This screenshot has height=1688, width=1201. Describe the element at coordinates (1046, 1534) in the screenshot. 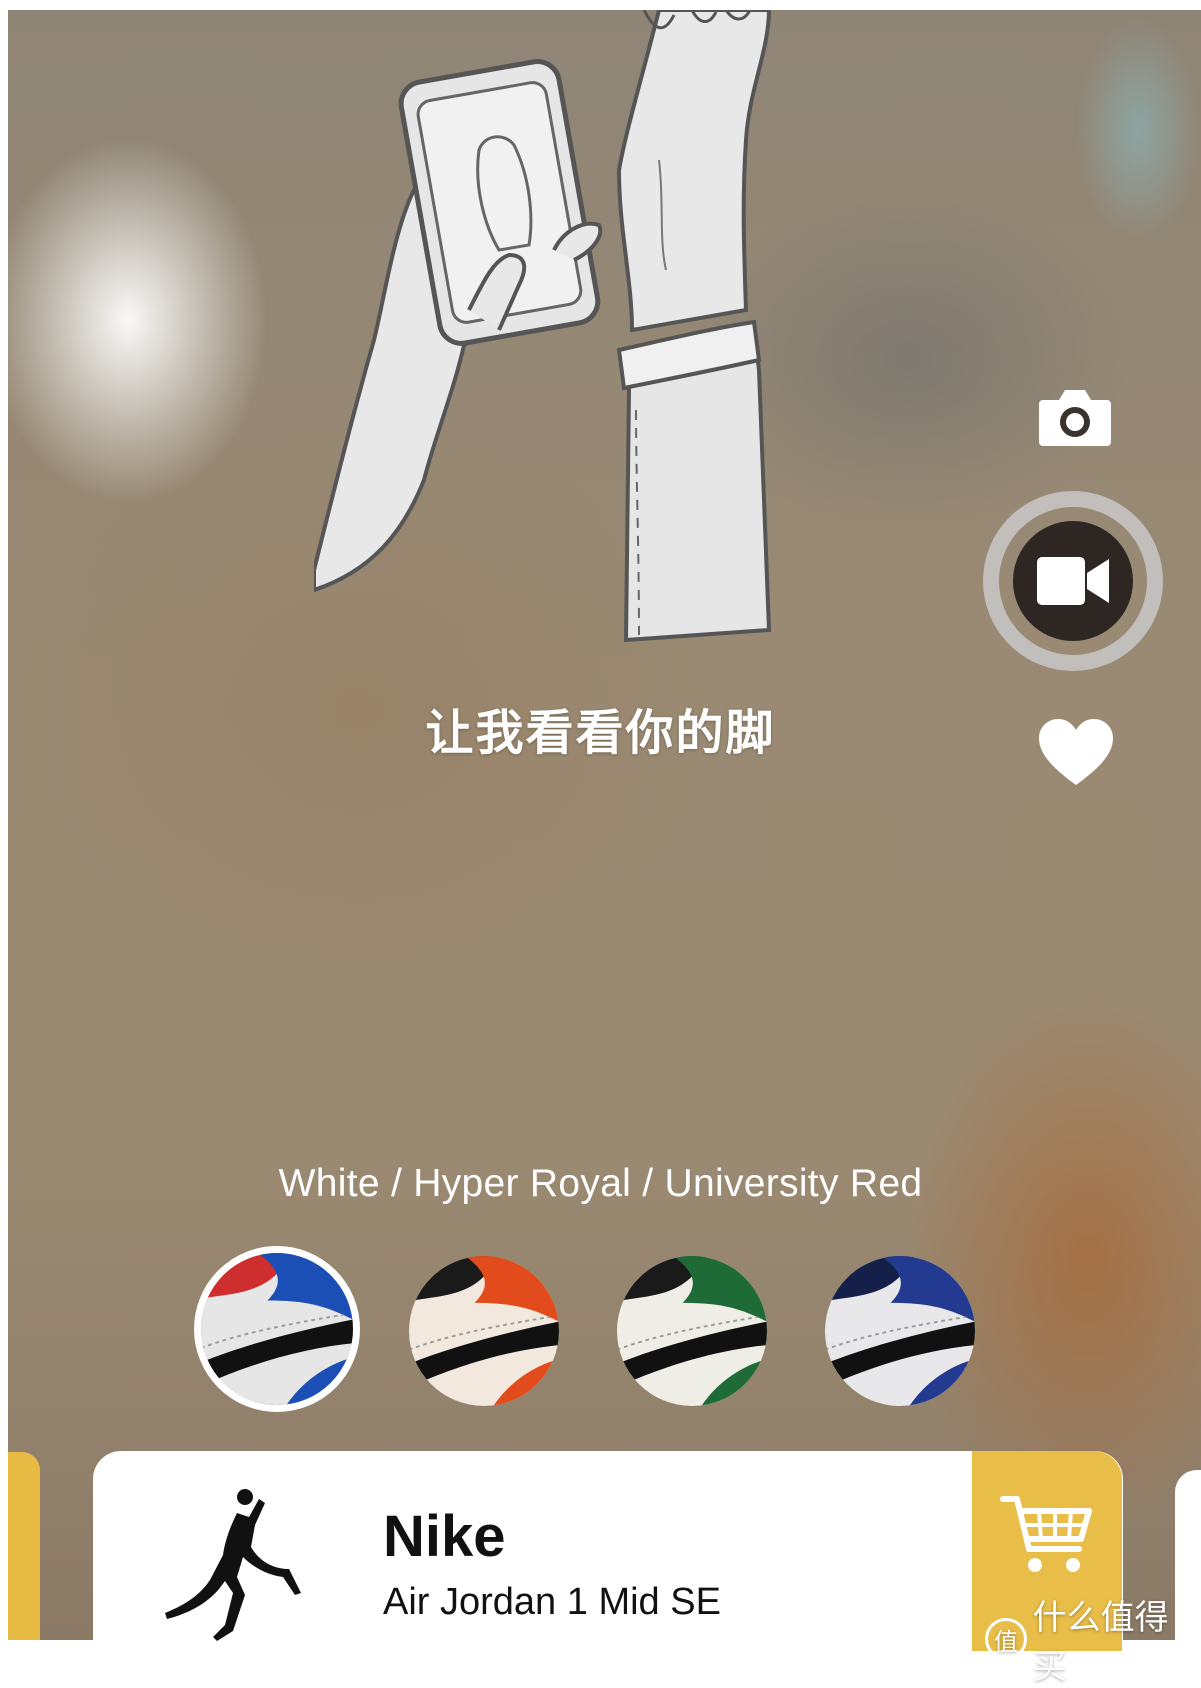

I see `shopping-cart-icon` at that location.